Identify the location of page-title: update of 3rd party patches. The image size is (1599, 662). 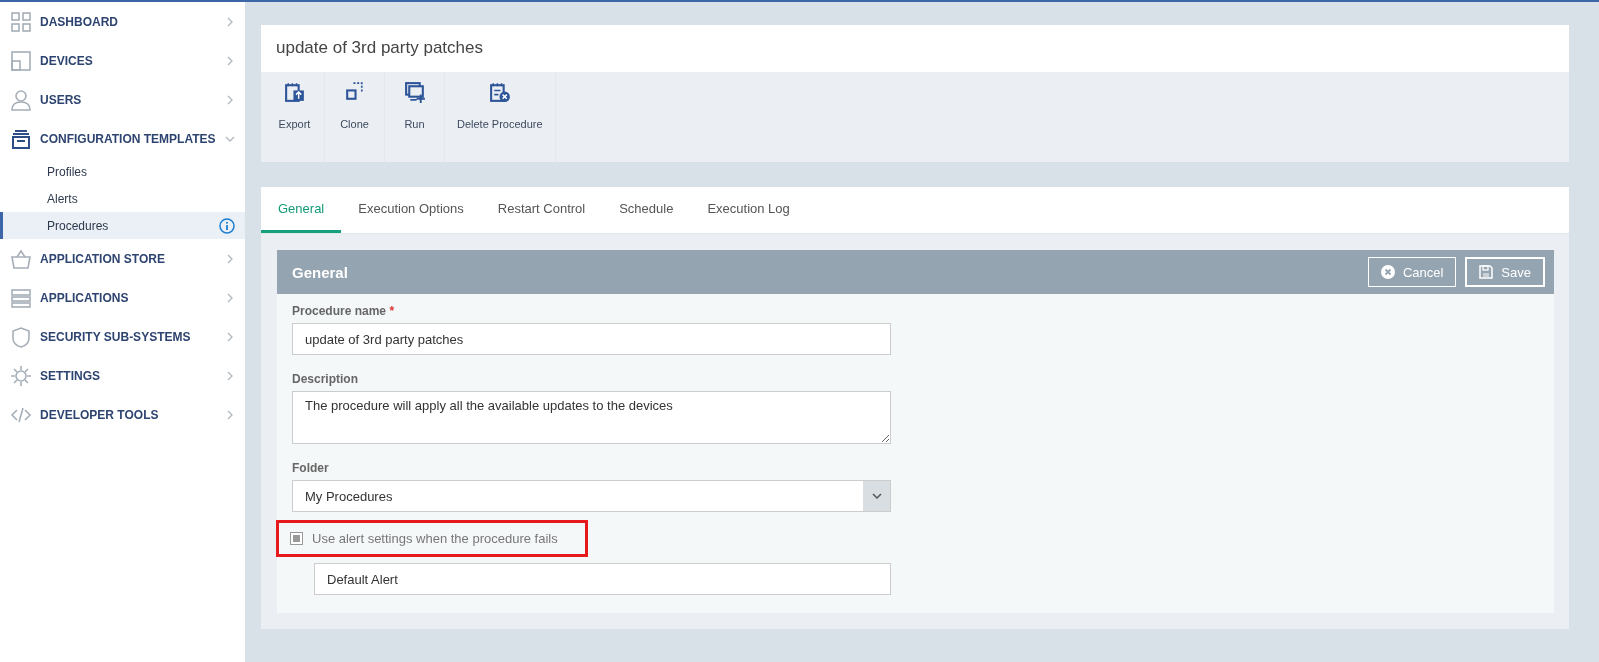
(379, 48).